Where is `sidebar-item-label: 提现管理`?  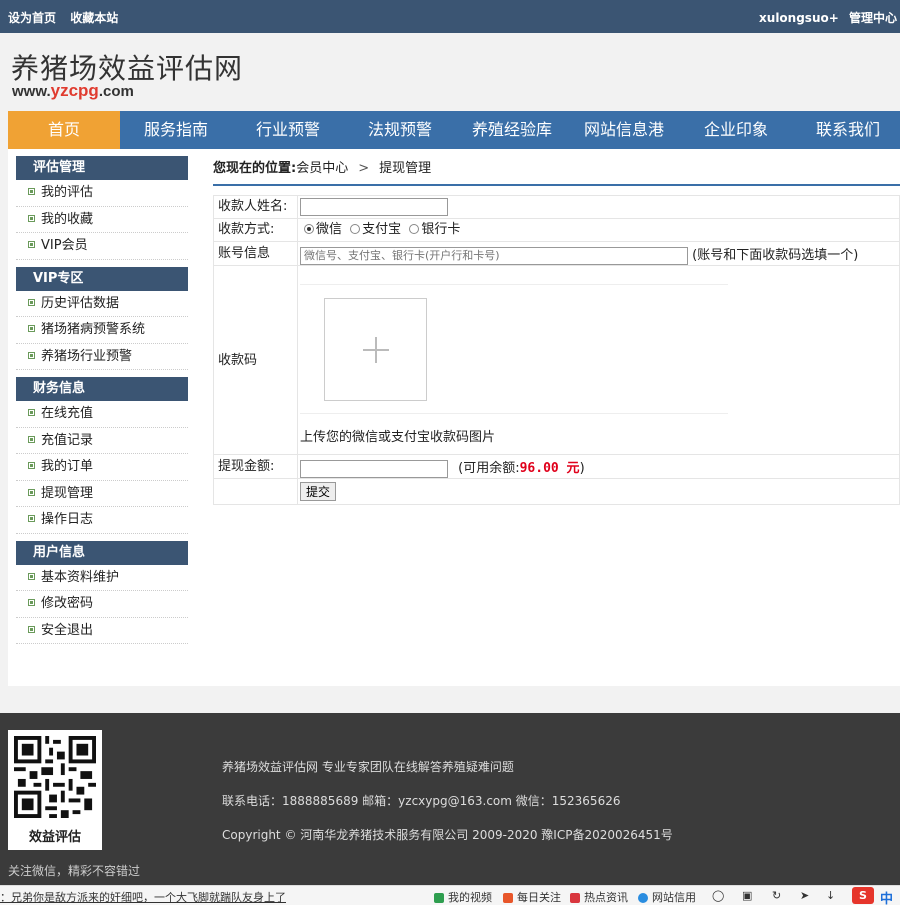
sidebar-item-label: 提现管理 is located at coordinates (67, 493).